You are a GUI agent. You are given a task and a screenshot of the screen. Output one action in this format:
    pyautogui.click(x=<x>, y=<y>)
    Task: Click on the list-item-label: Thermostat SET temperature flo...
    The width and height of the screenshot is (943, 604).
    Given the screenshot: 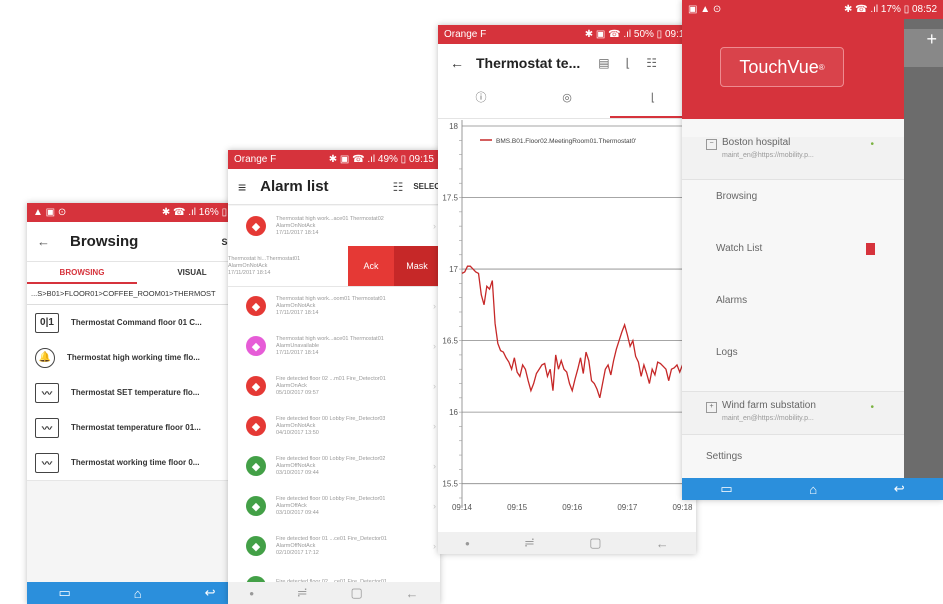 What is the action you would take?
    pyautogui.click(x=135, y=392)
    